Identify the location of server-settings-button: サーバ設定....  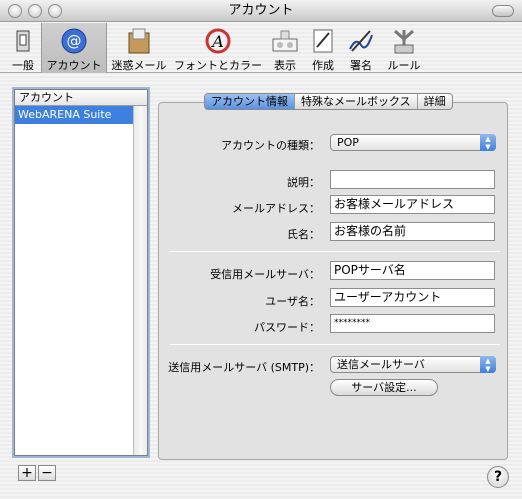
(384, 387).